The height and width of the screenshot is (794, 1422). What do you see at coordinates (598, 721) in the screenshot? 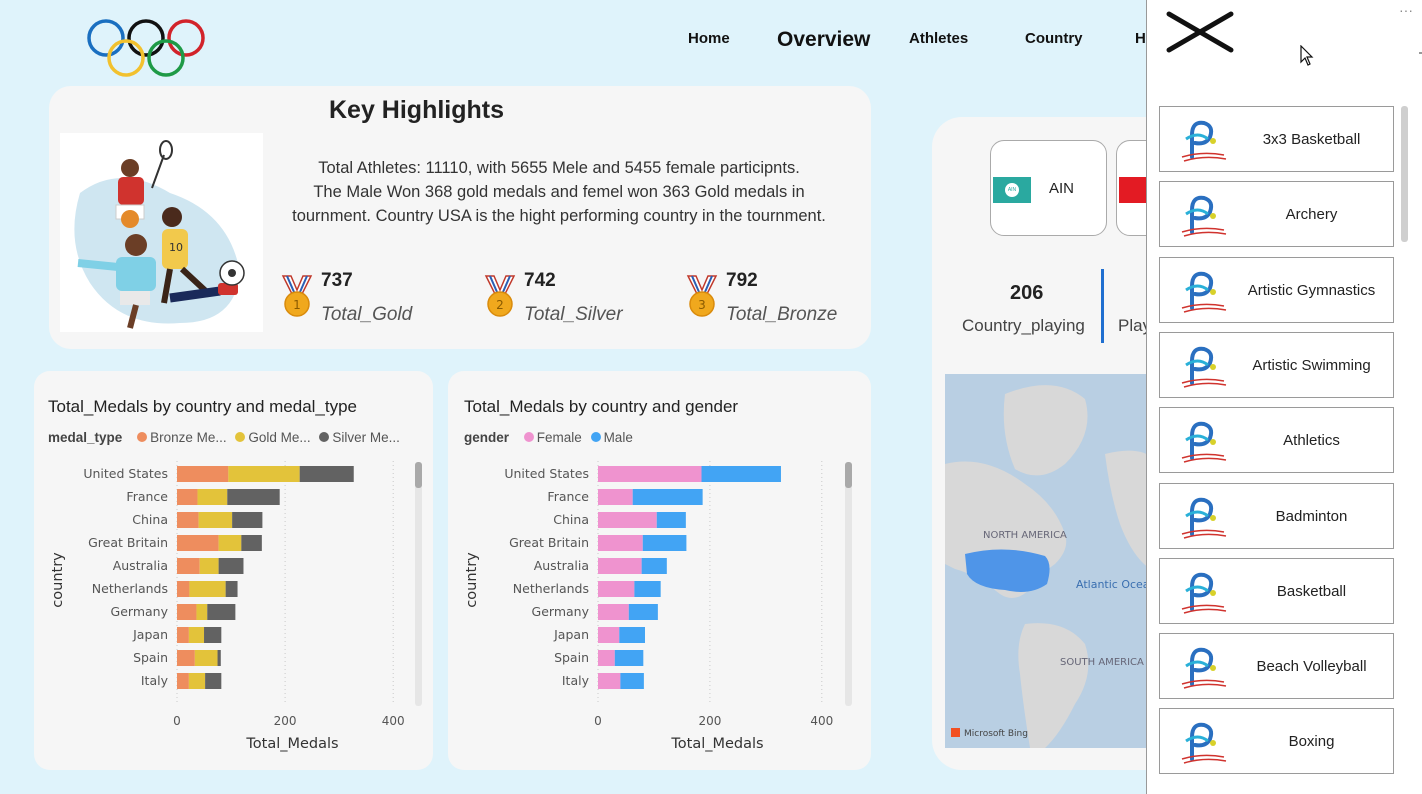
I see `x-tick-label: 0` at bounding box center [598, 721].